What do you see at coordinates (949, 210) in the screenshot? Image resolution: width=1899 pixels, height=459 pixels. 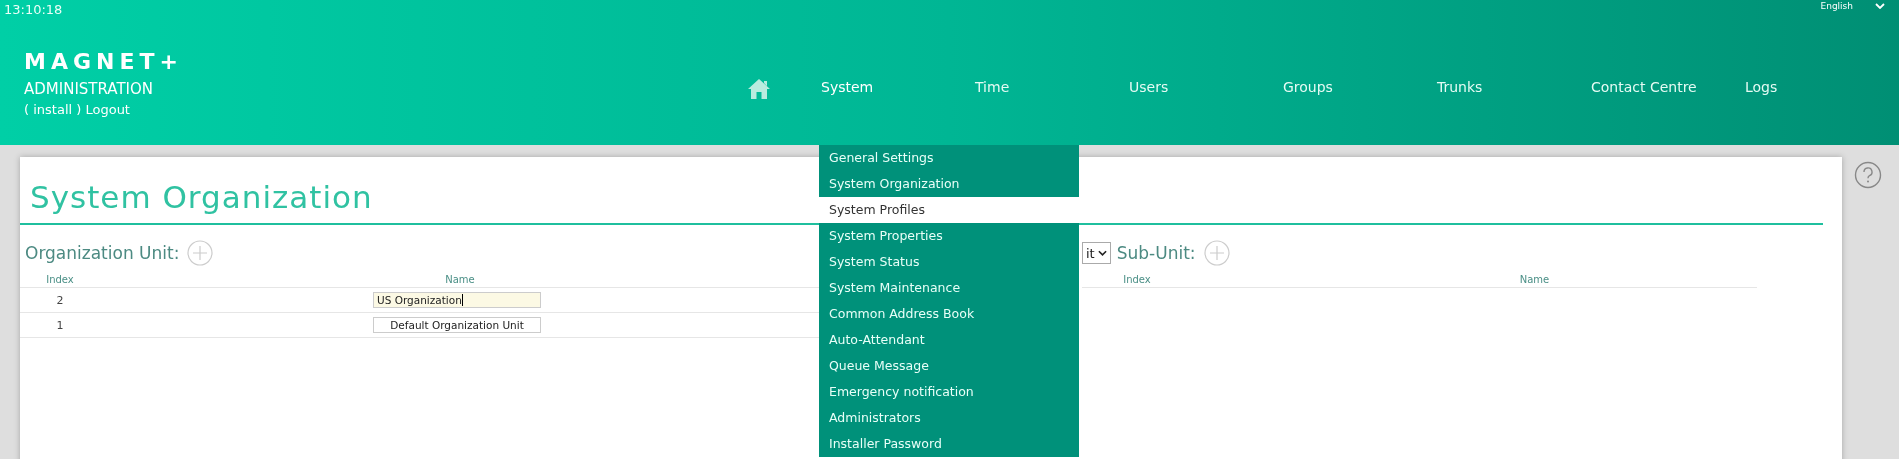 I see `menu-item: System Profiles` at bounding box center [949, 210].